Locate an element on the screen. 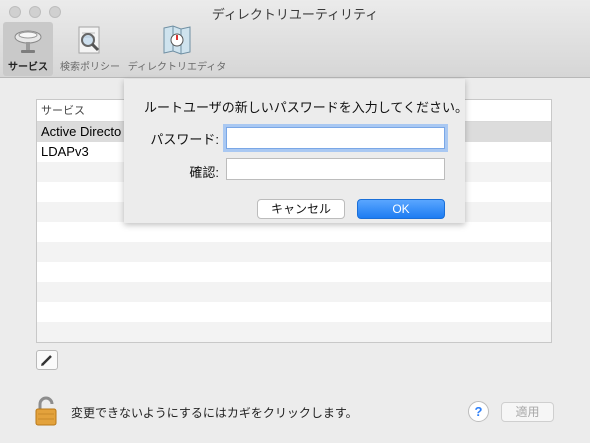 Image resolution: width=590 pixels, height=443 pixels. password-field is located at coordinates (335, 138).